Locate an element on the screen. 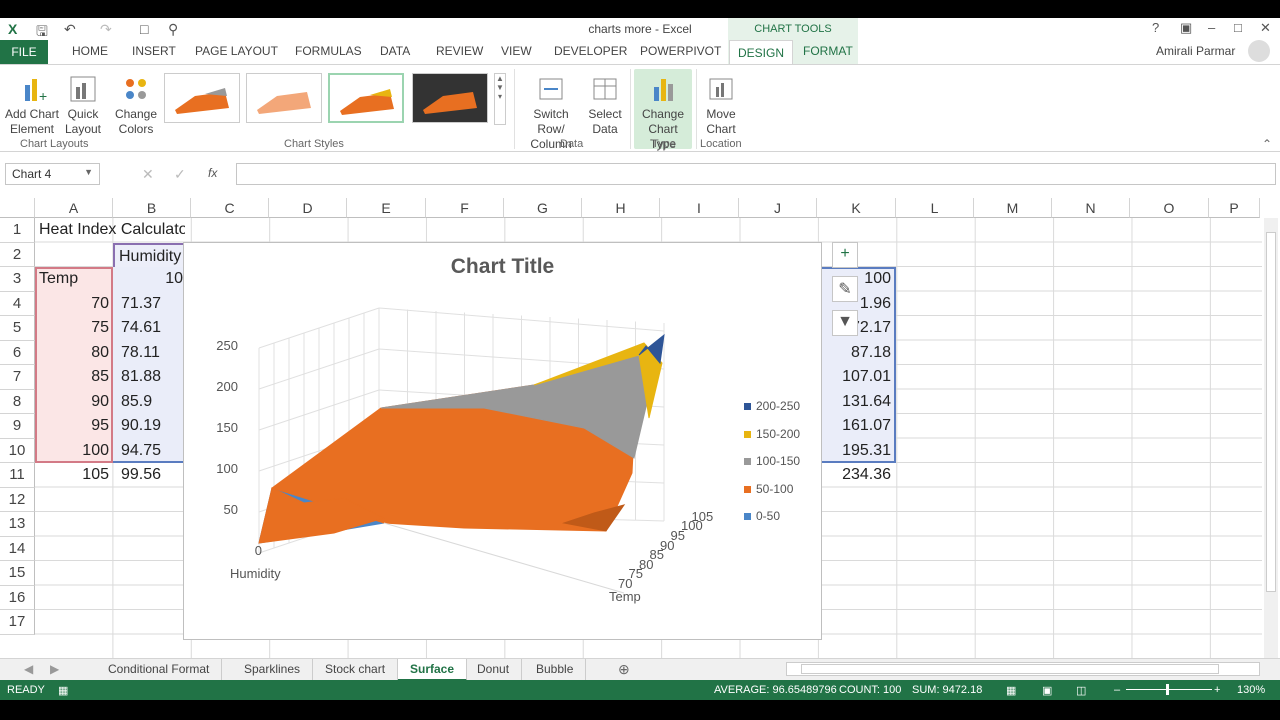  ribbon-display-icon: ▣ is located at coordinates (1186, 28).